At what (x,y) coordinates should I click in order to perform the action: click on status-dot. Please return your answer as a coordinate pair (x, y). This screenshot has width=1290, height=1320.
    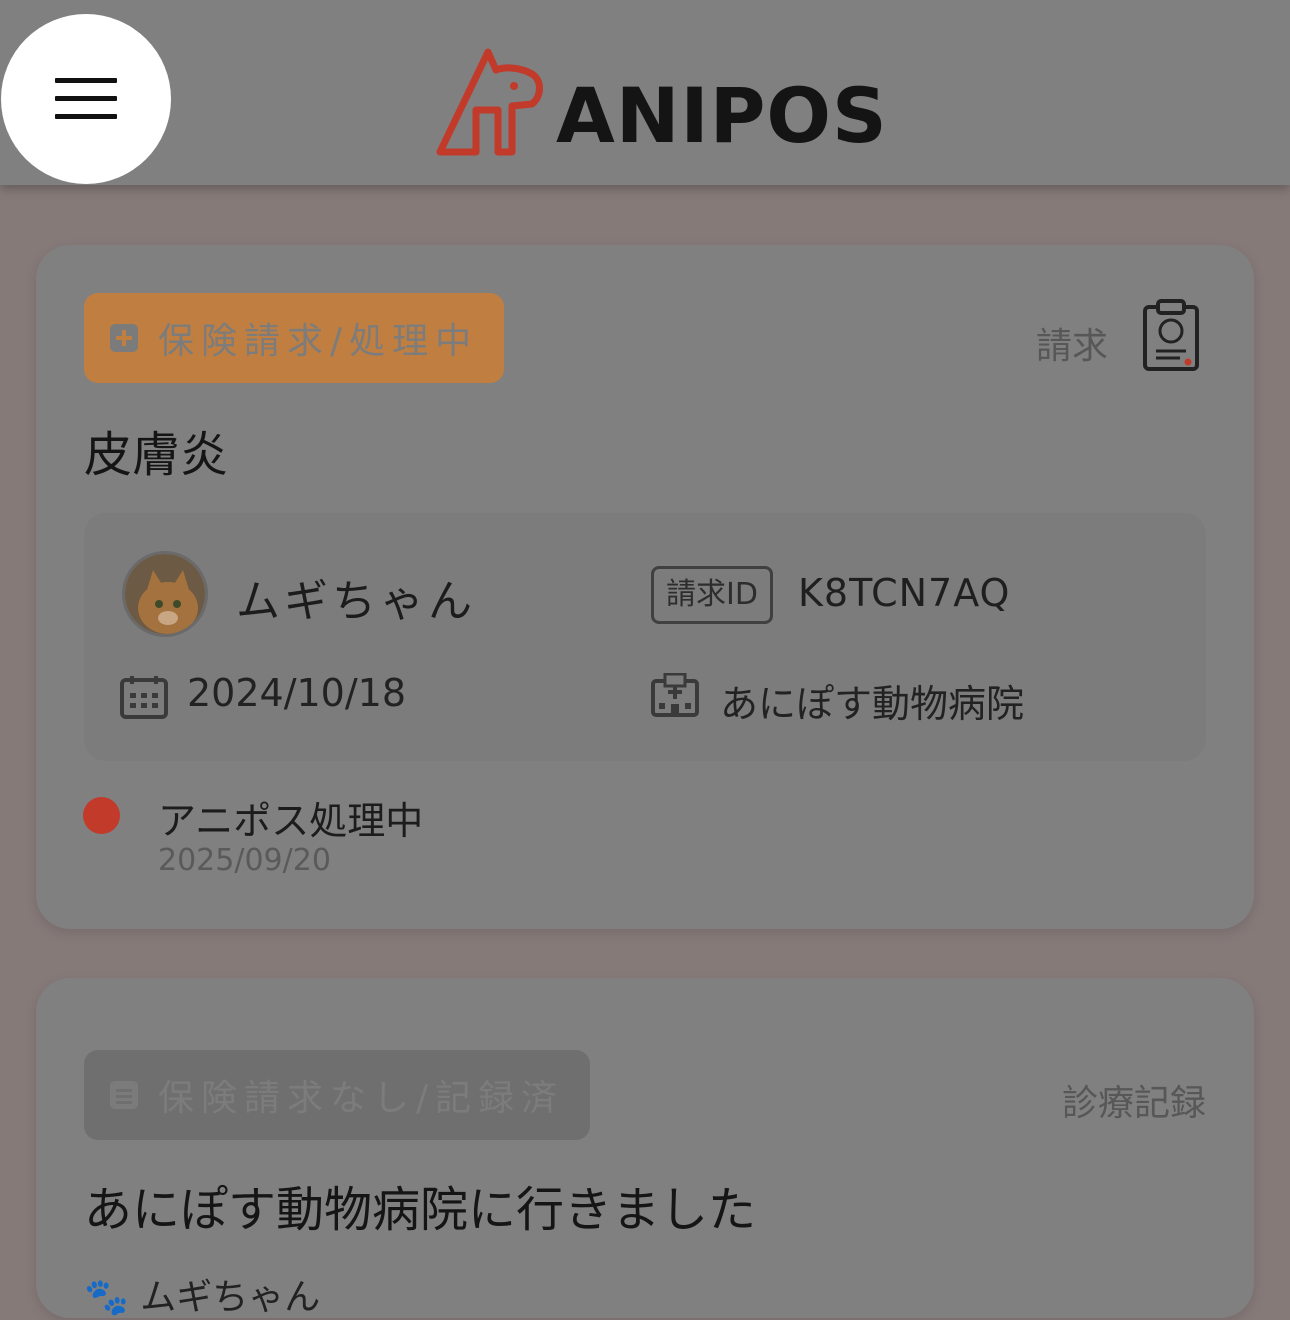
    Looking at the image, I should click on (101, 815).